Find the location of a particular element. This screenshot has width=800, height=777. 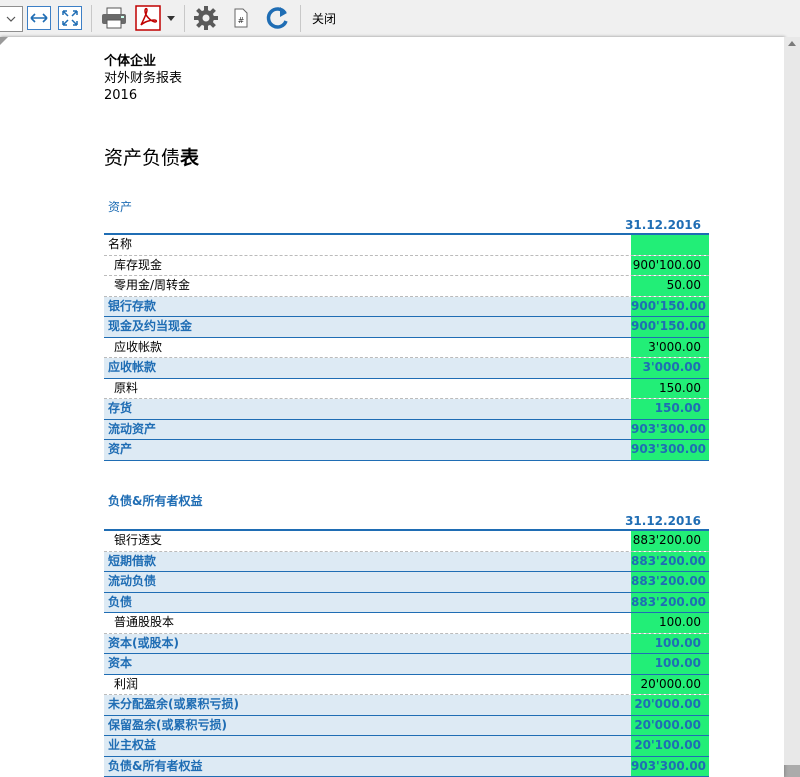

settings-button is located at coordinates (206, 18).